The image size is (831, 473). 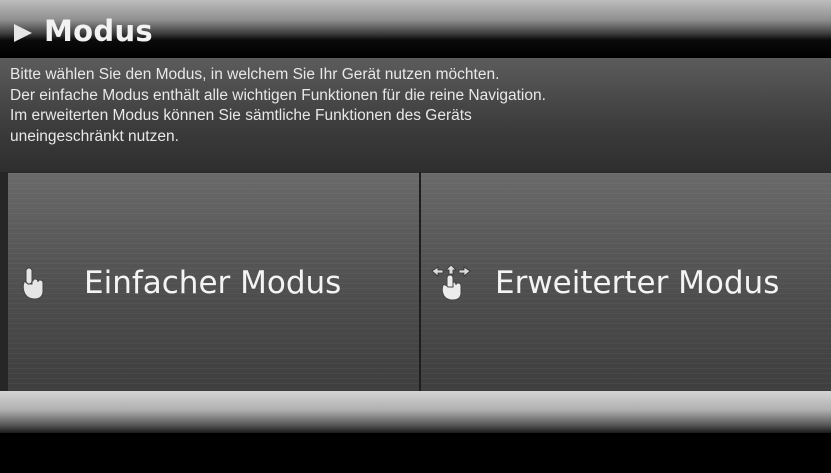 What do you see at coordinates (415, 412) in the screenshot?
I see `footer-bar` at bounding box center [415, 412].